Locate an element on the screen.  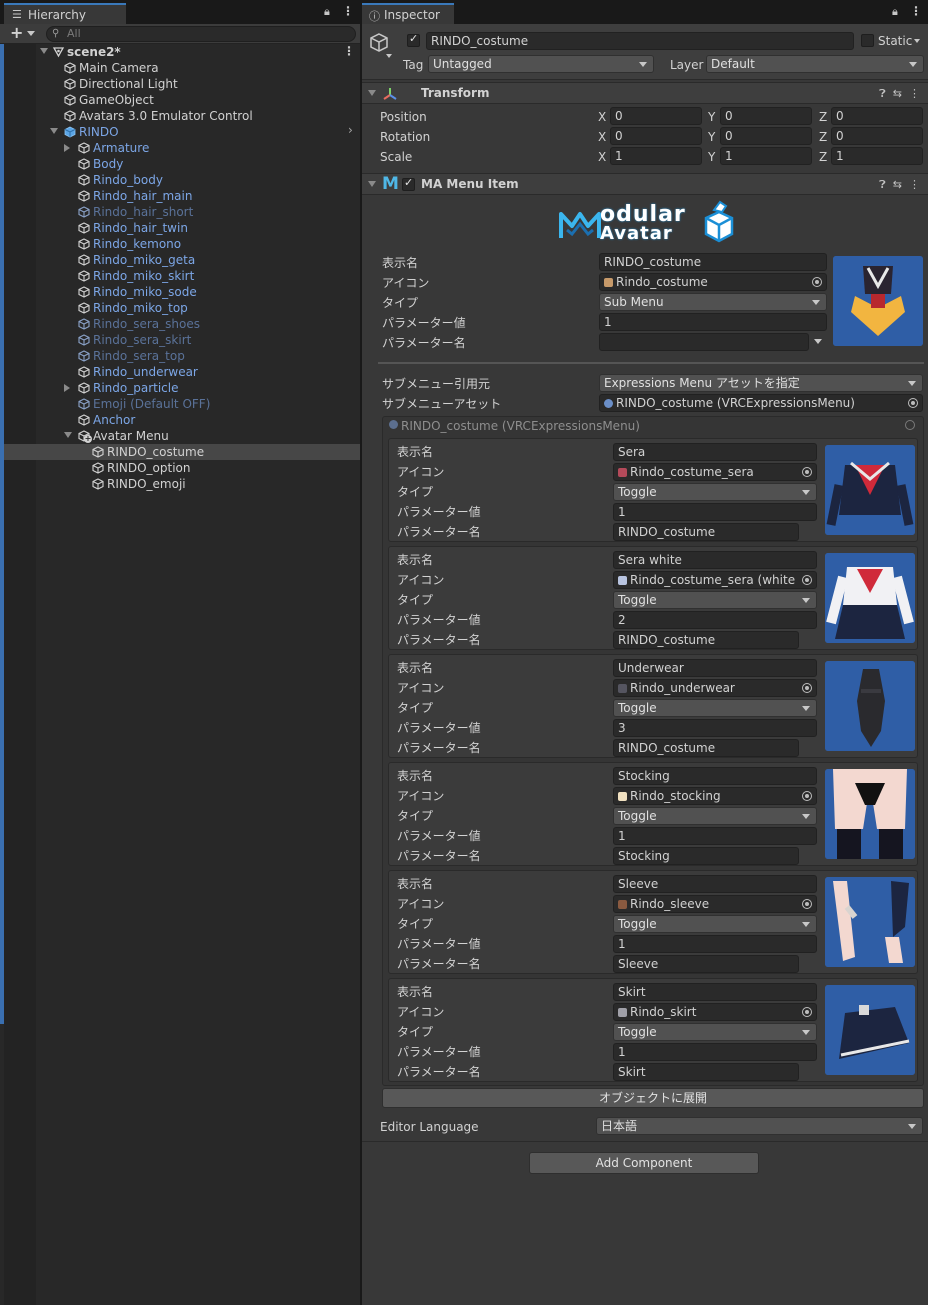
hierarchy-item: RINDO_option is located at coordinates (182, 468).